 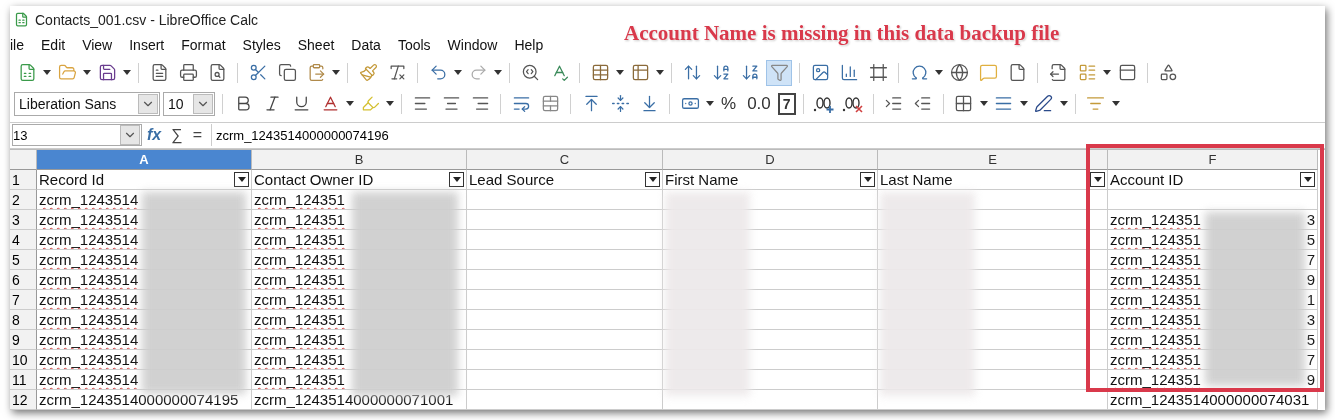 I want to click on row-number: 1, so click(x=23, y=180).